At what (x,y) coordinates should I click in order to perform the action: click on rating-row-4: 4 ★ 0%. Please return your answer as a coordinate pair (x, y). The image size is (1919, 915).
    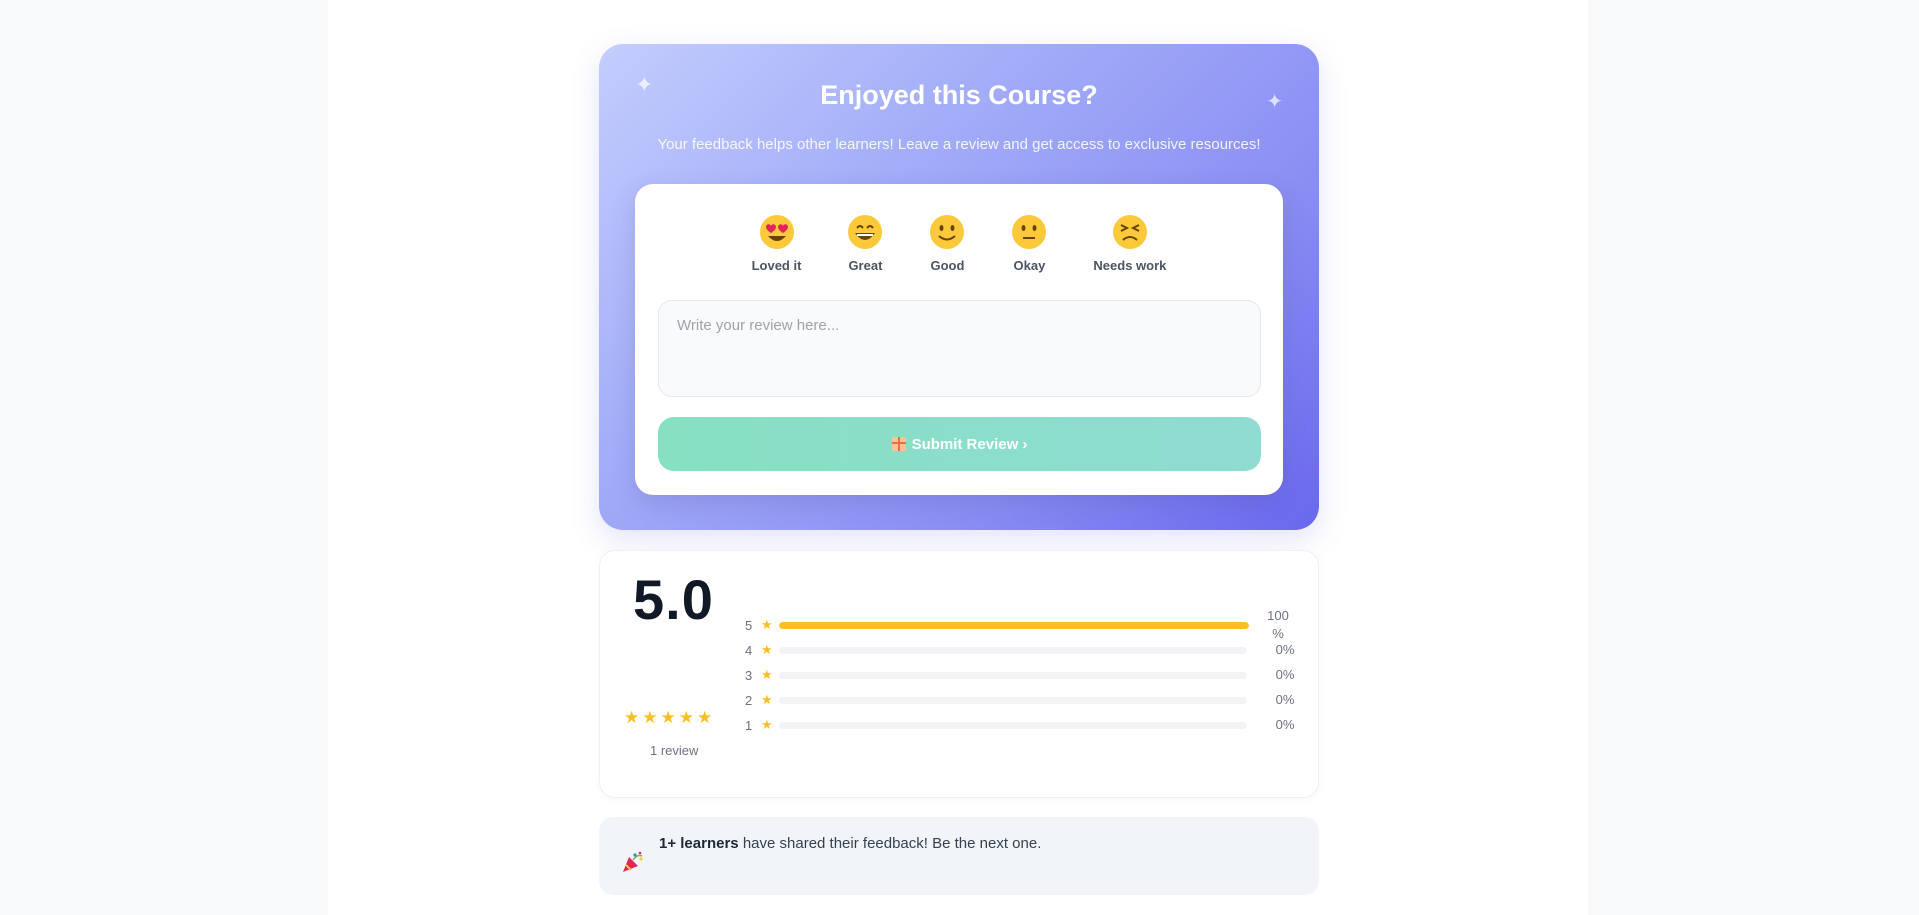
    Looking at the image, I should click on (1025, 650).